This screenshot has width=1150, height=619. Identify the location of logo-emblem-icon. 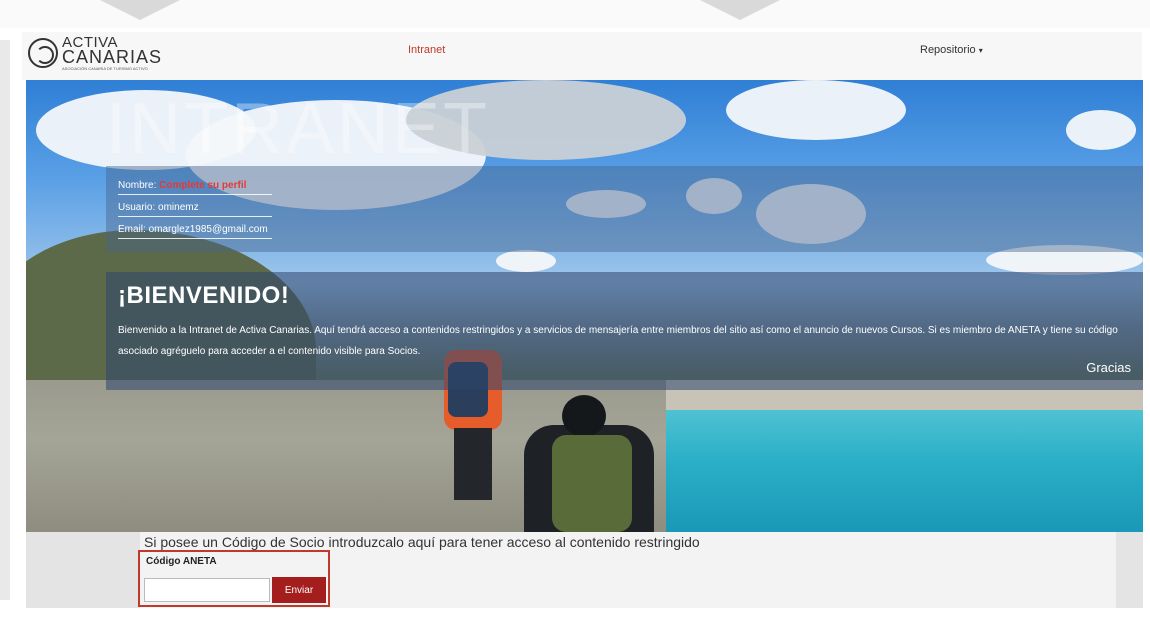
(43, 53).